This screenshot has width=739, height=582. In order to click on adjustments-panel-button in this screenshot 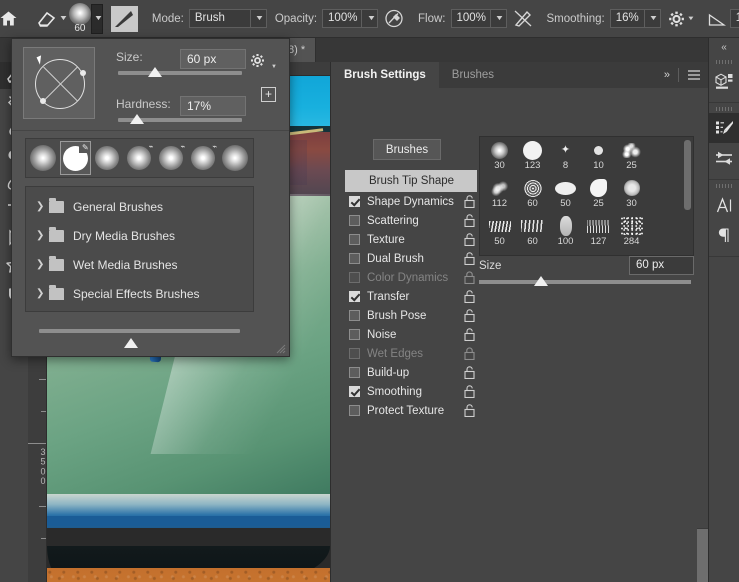, I will do `click(724, 158)`.